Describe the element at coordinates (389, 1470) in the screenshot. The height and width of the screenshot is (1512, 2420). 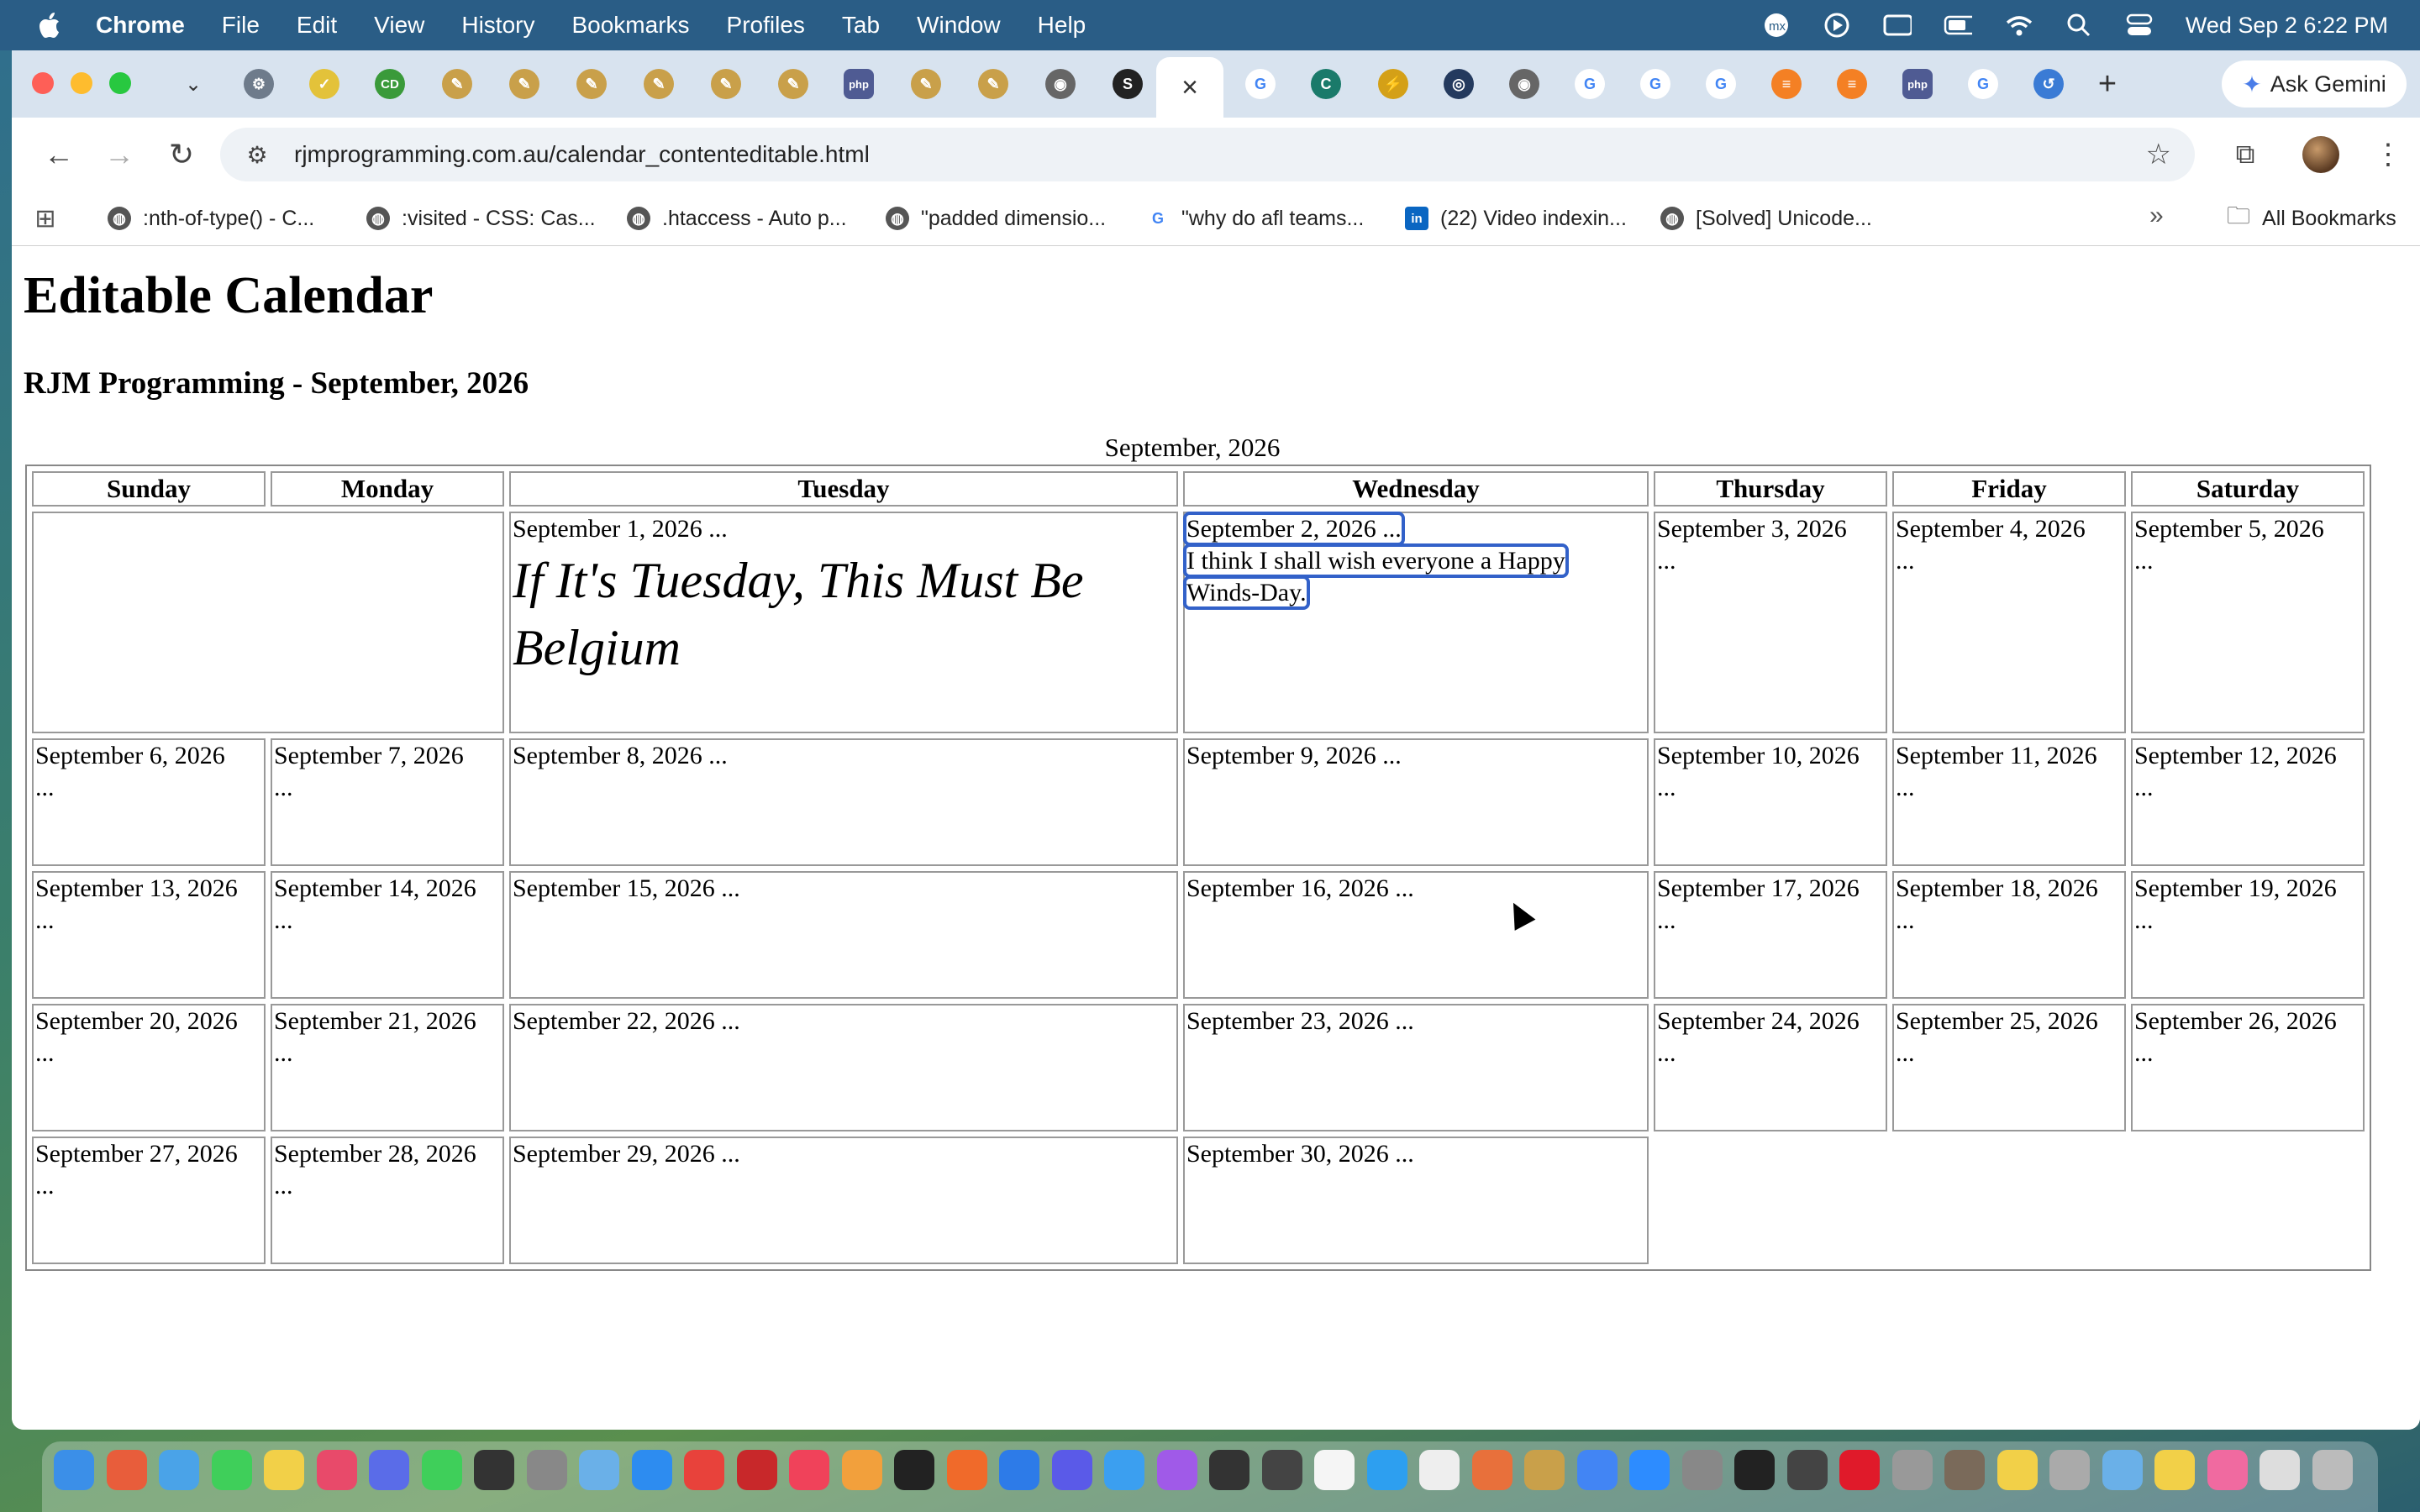
I see `dock-freeform-icon` at that location.